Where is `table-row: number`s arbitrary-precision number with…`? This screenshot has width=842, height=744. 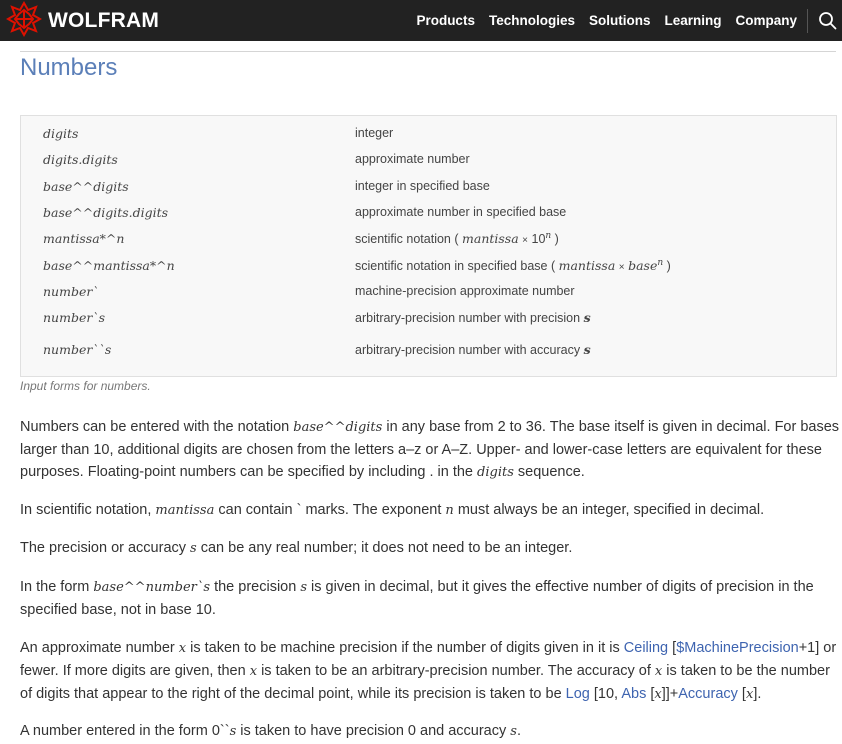 table-row: number`s arbitrary-precision number with… is located at coordinates (428, 320).